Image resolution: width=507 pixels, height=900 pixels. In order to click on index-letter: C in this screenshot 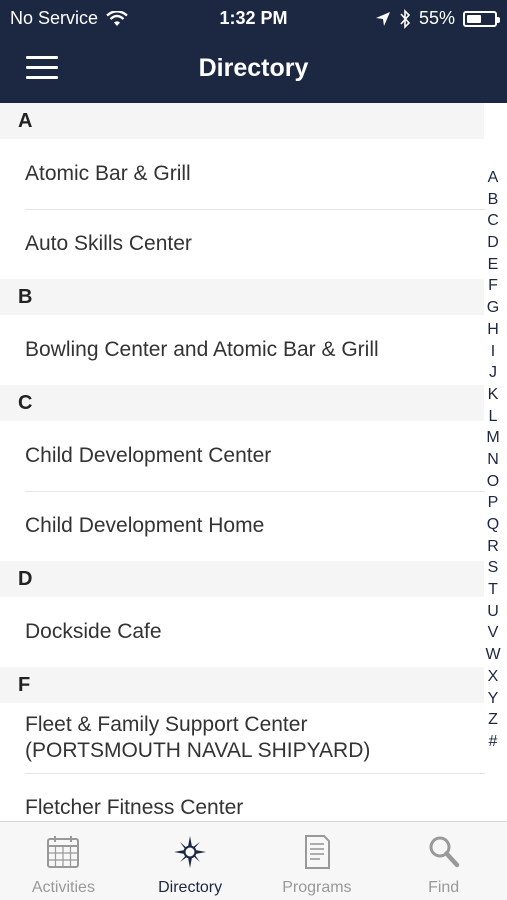, I will do `click(493, 221)`.